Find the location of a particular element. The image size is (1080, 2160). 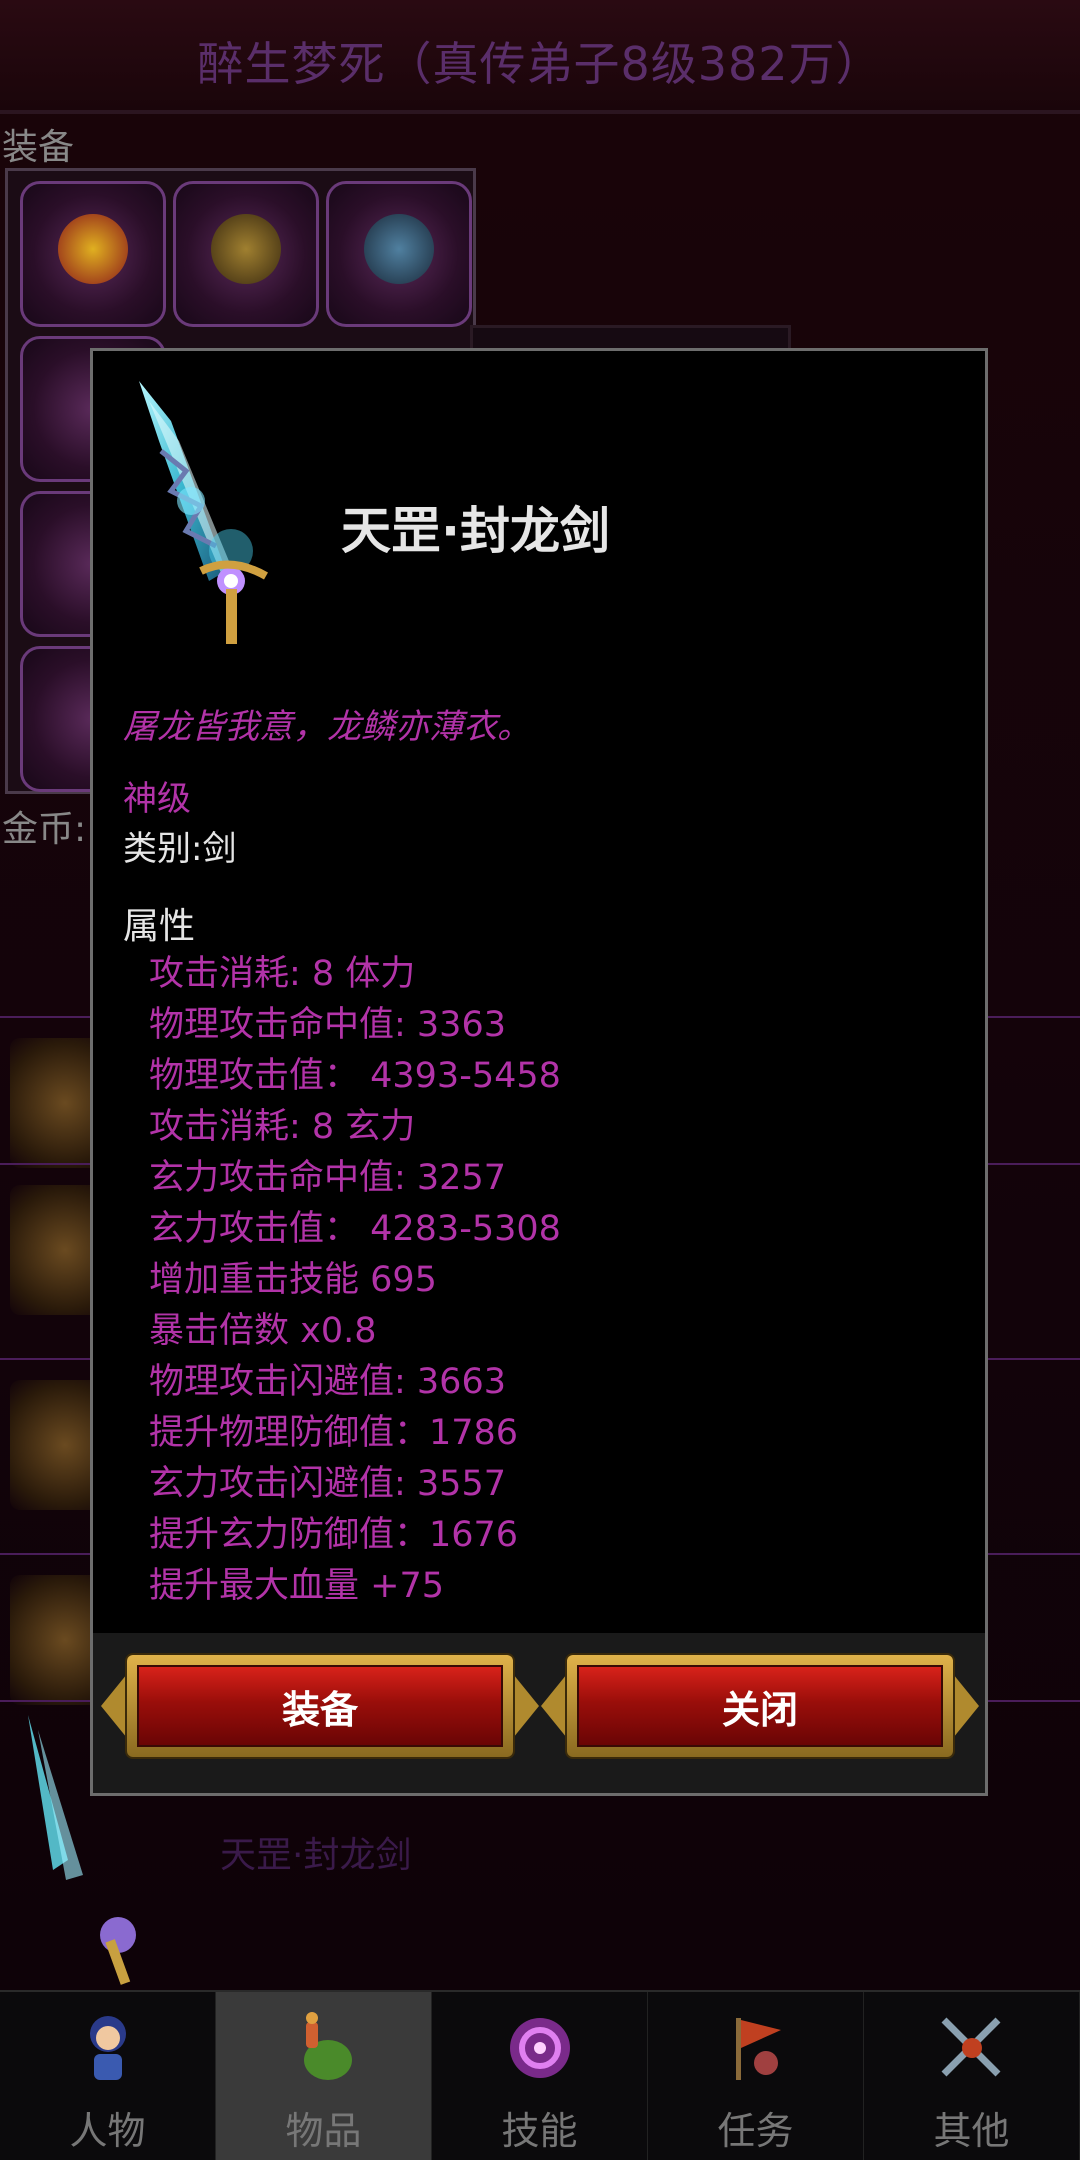

attribute-row: 提升玄力防御值：1676 is located at coordinates (334, 1535).